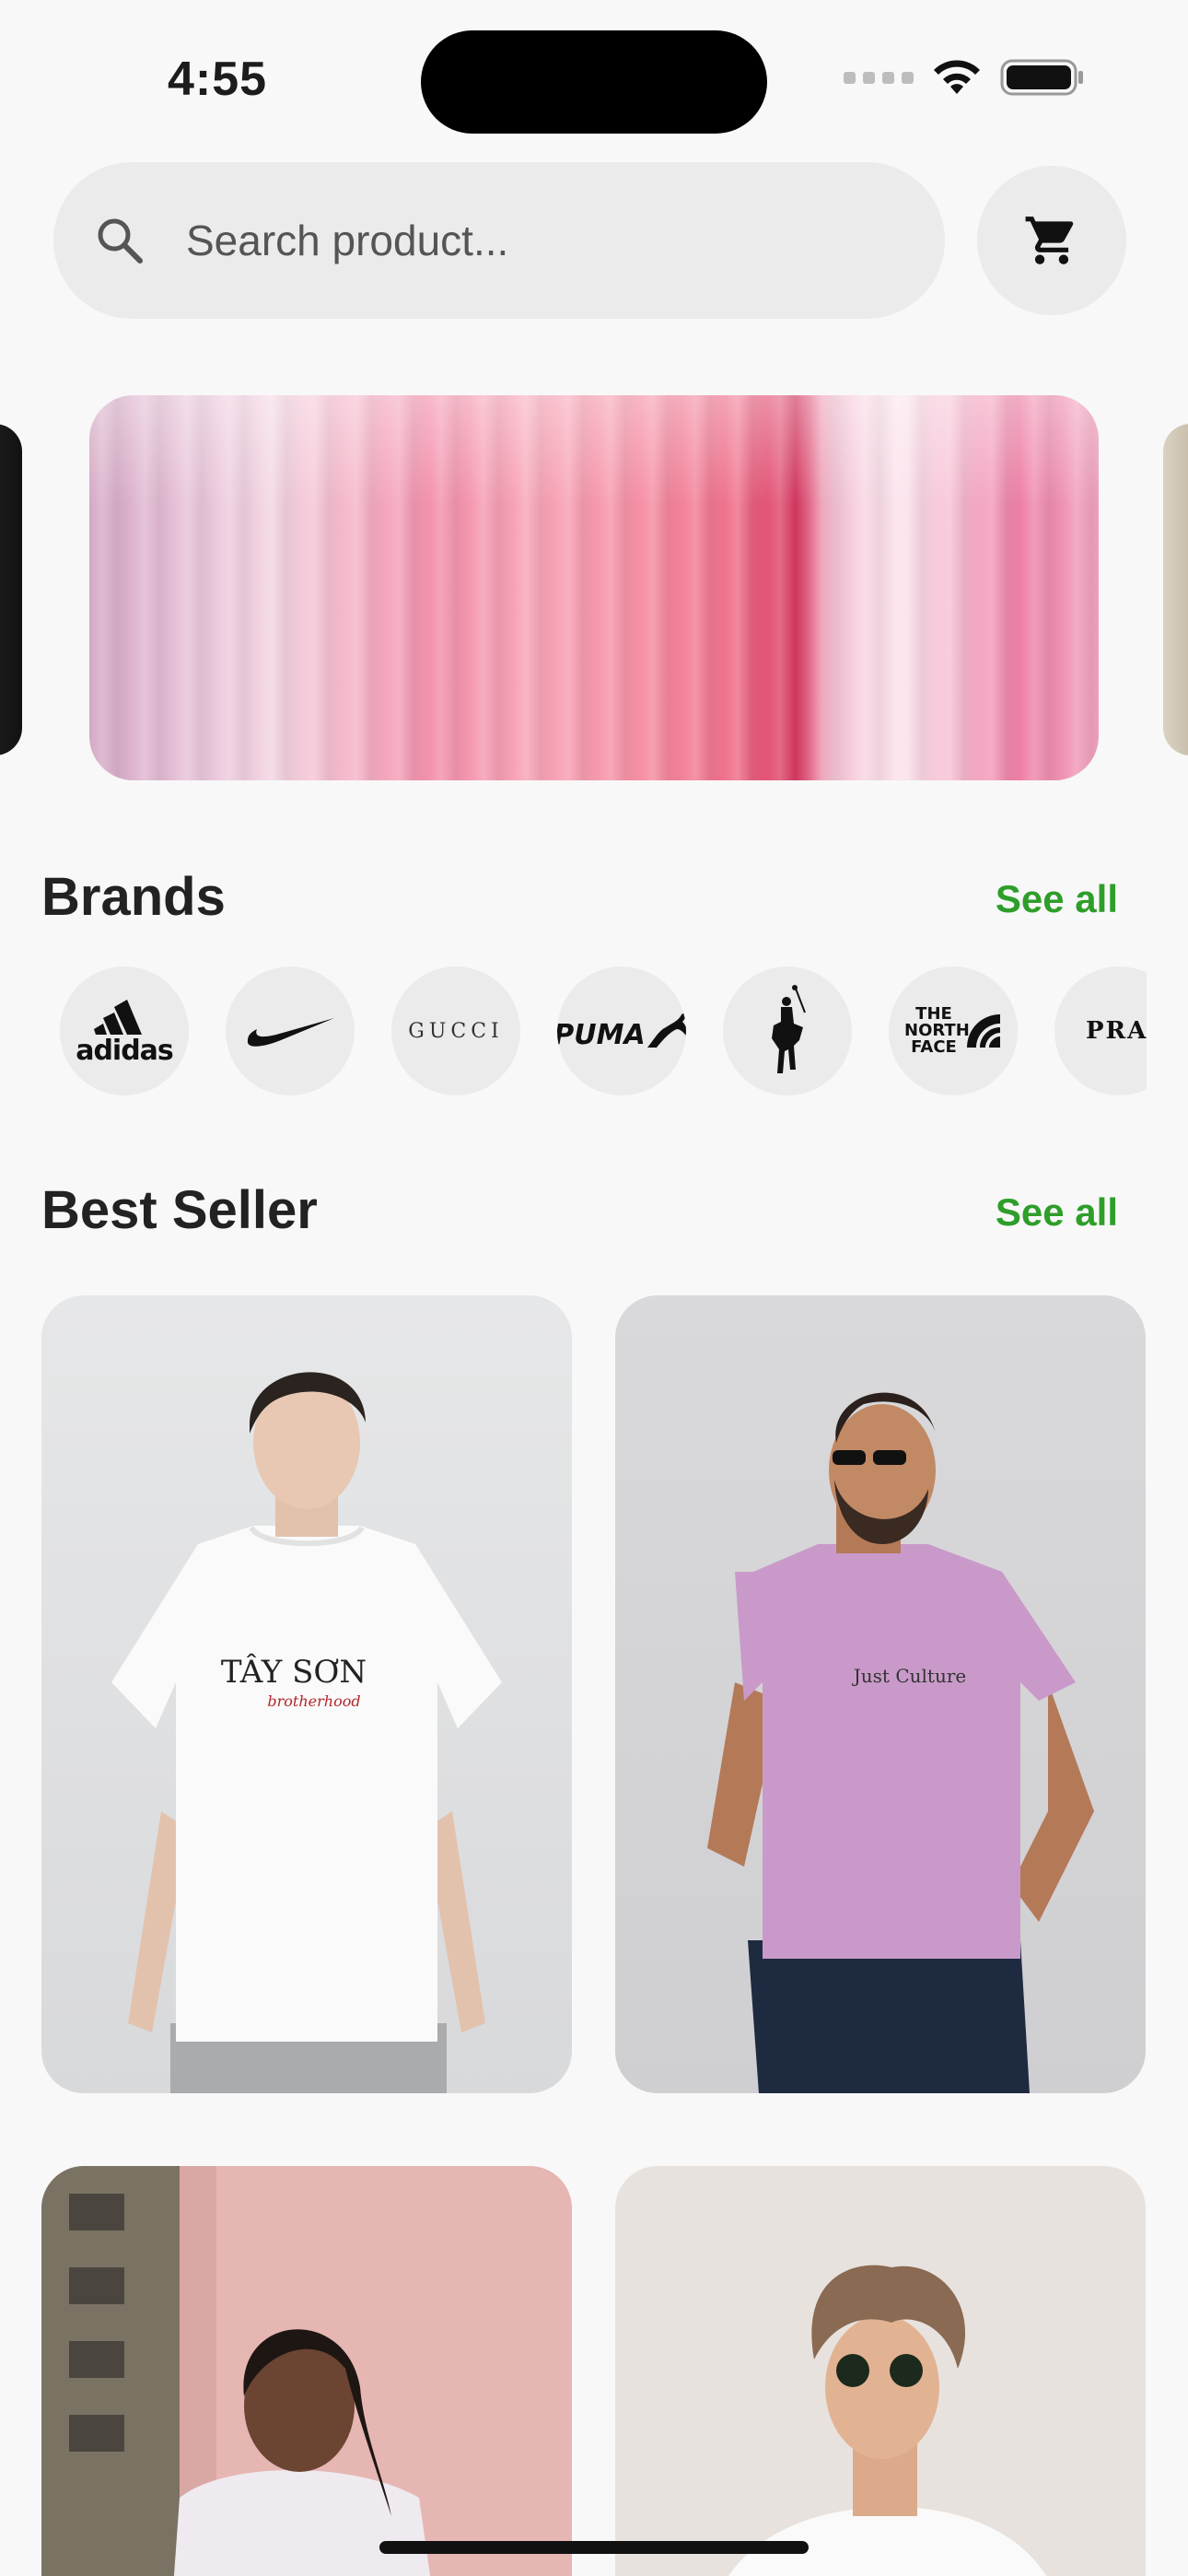 The width and height of the screenshot is (1188, 2576). Describe the element at coordinates (218, 79) in the screenshot. I see `status-time: 4:55` at that location.